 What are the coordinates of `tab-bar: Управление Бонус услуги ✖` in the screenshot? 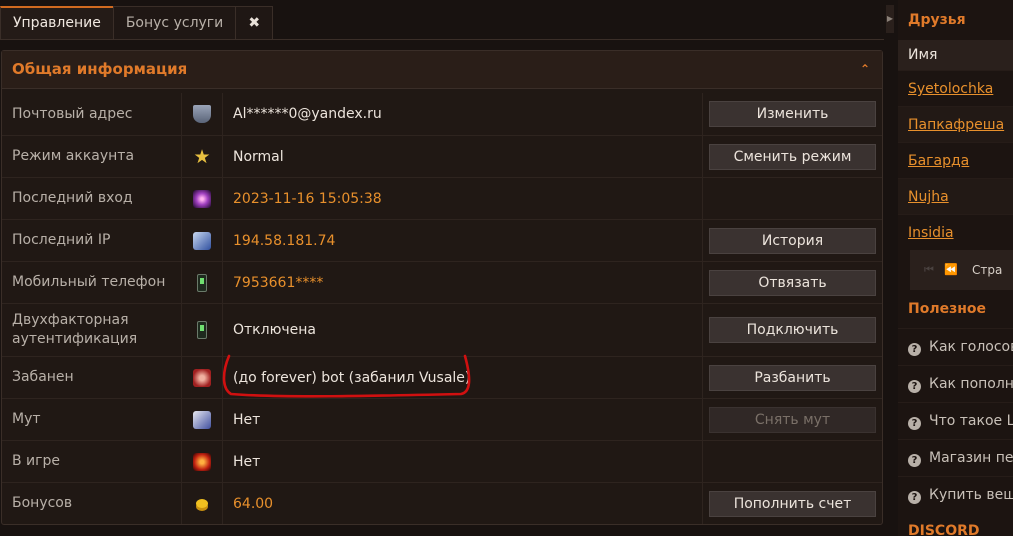 It's located at (137, 23).